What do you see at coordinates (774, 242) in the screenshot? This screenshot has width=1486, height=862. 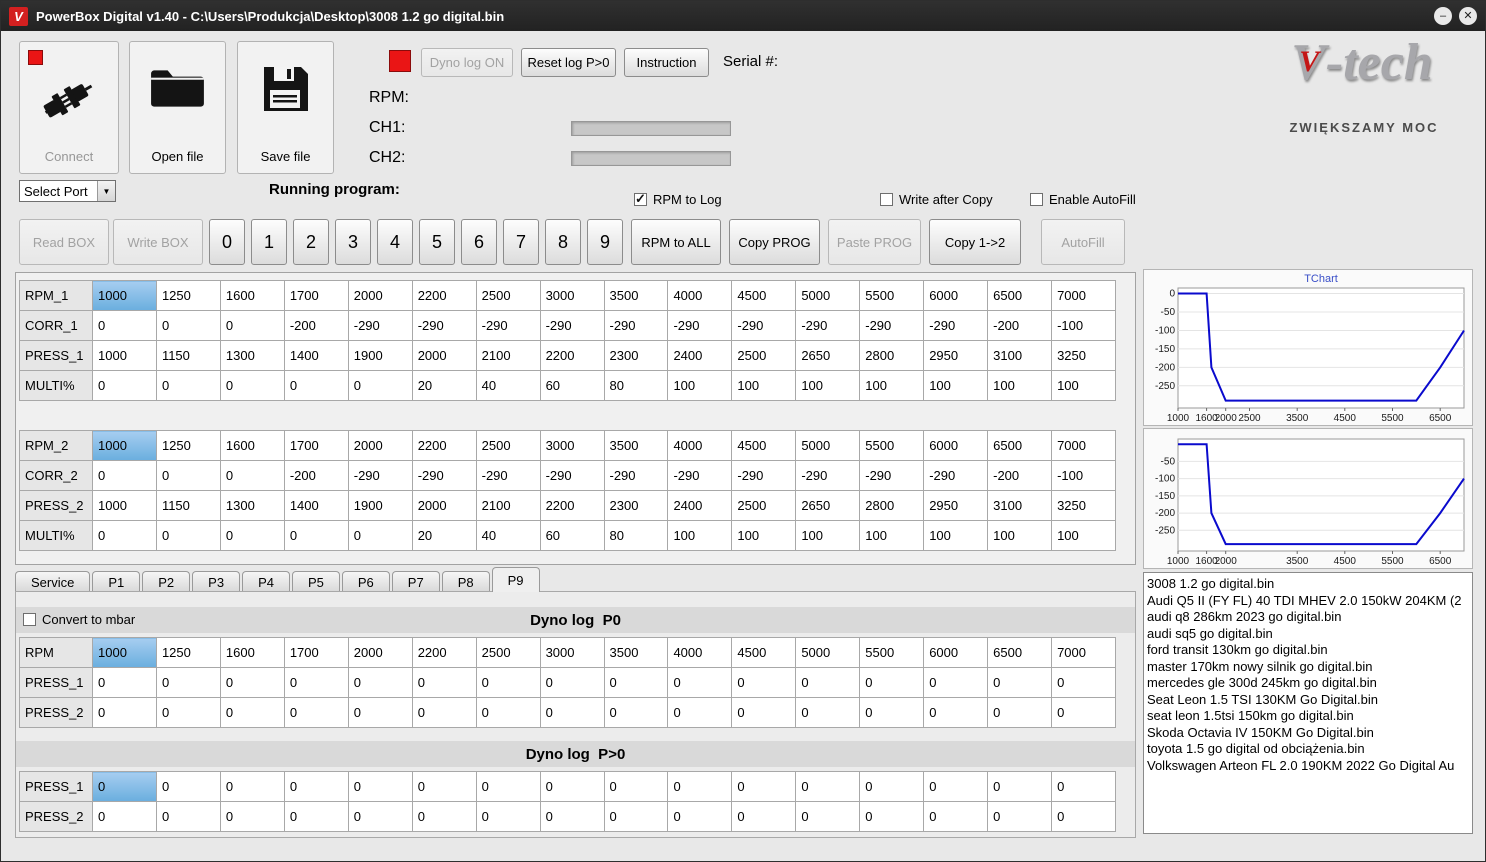 I see `copy-prog-button: Copy PROG` at bounding box center [774, 242].